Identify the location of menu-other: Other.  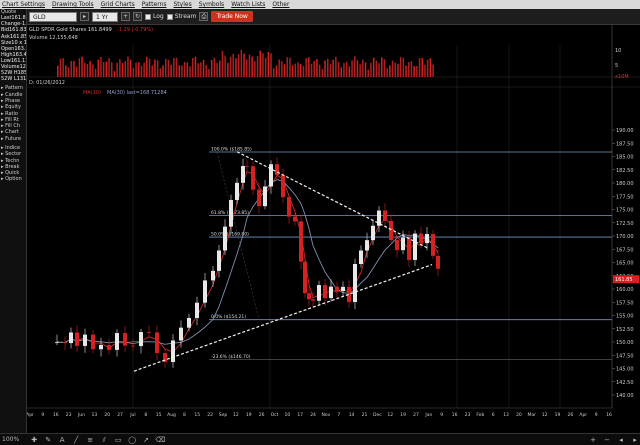
(280, 4).